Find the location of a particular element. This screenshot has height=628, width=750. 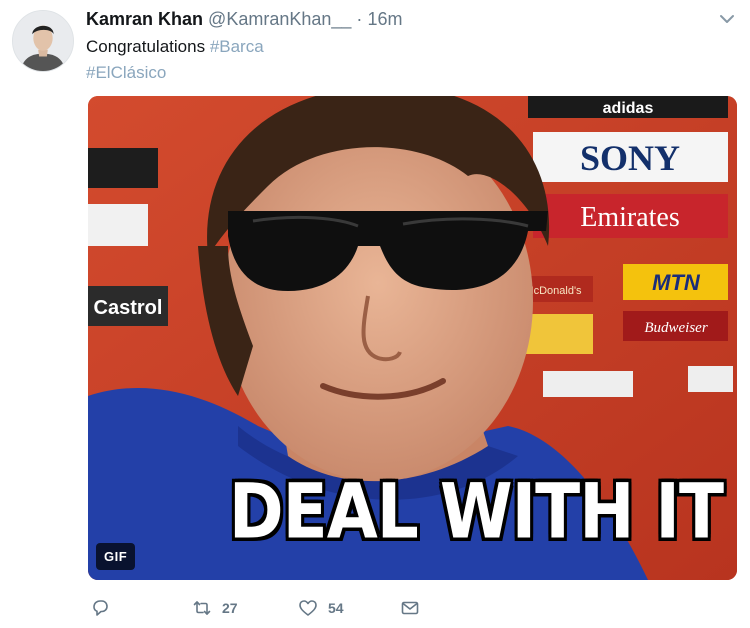

heart-icon is located at coordinates (308, 608).